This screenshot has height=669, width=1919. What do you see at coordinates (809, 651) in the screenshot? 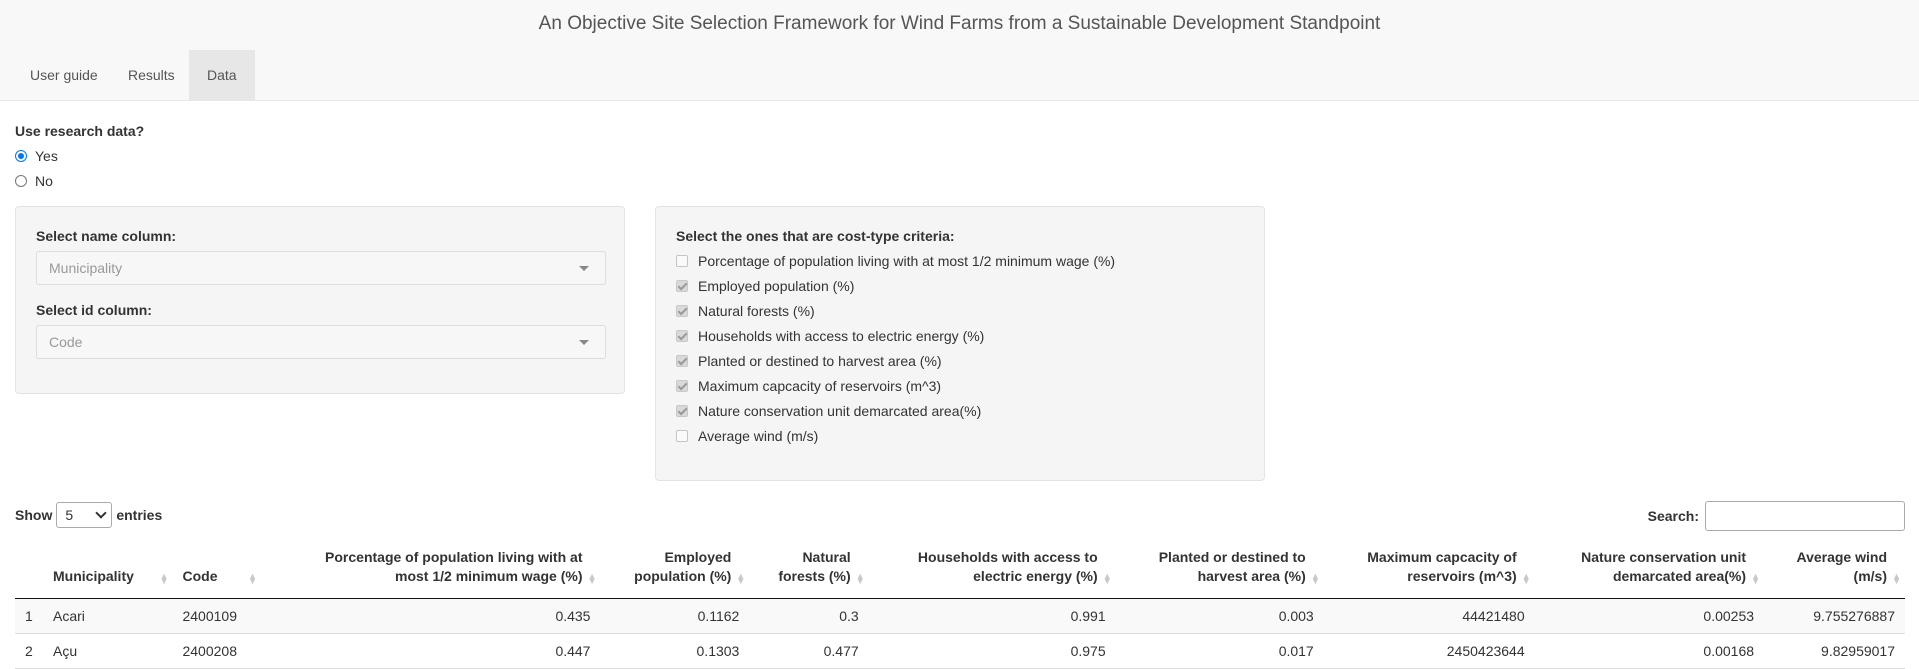
I see `cell-forests: 0.477` at bounding box center [809, 651].